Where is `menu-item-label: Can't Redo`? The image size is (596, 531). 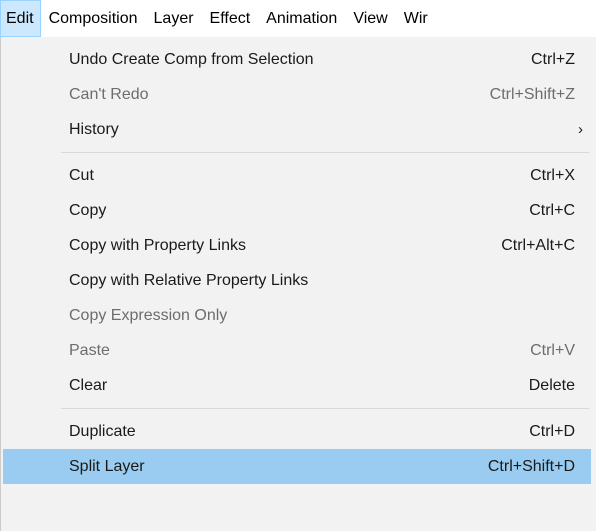
menu-item-label: Can't Redo is located at coordinates (109, 94).